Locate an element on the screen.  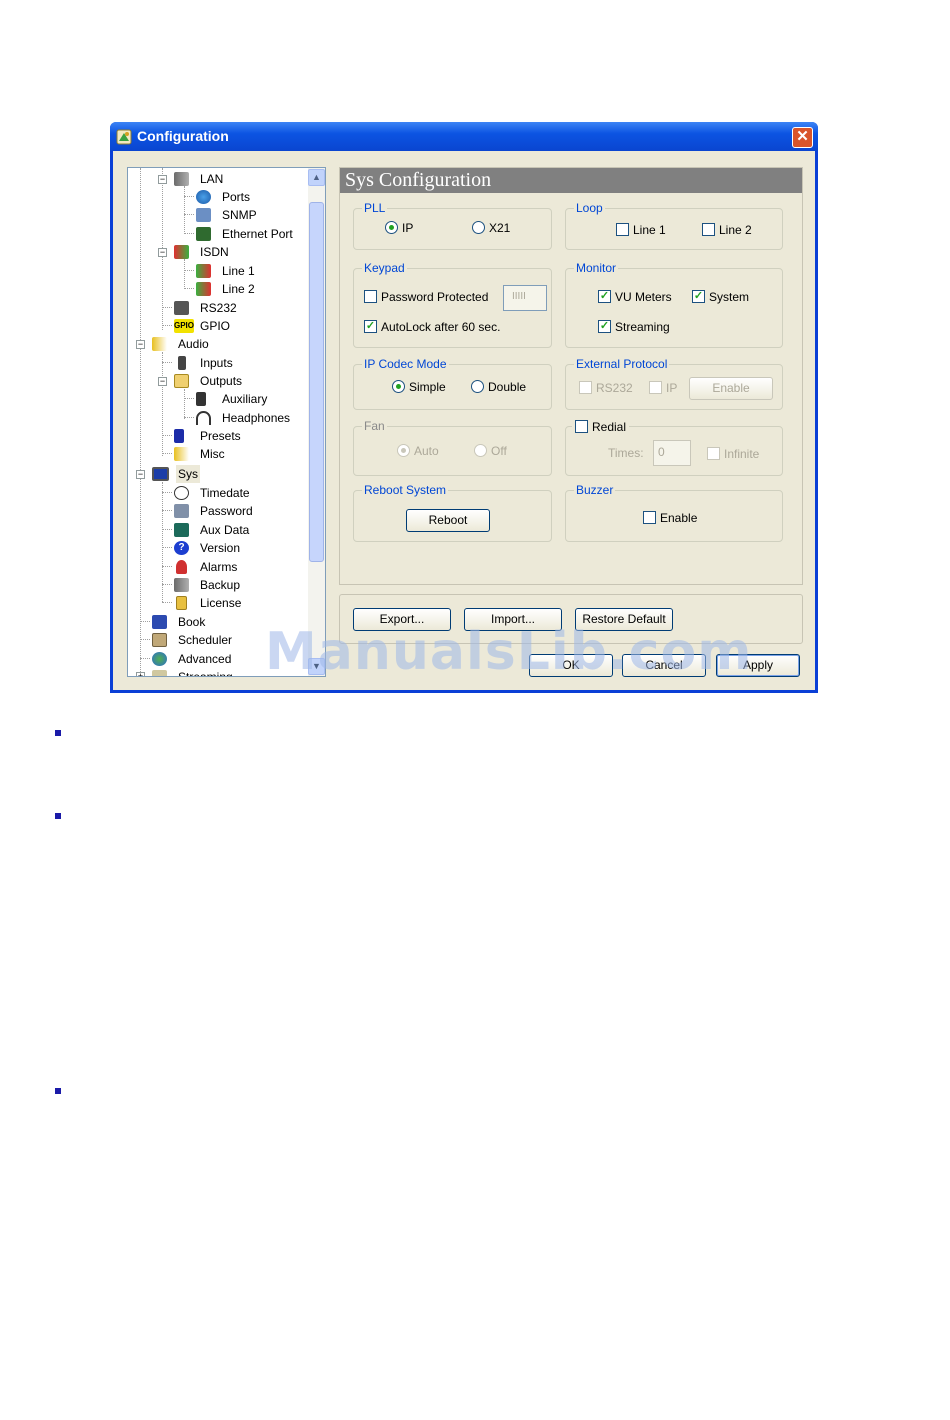
radio-label: Double is located at coordinates (507, 387).